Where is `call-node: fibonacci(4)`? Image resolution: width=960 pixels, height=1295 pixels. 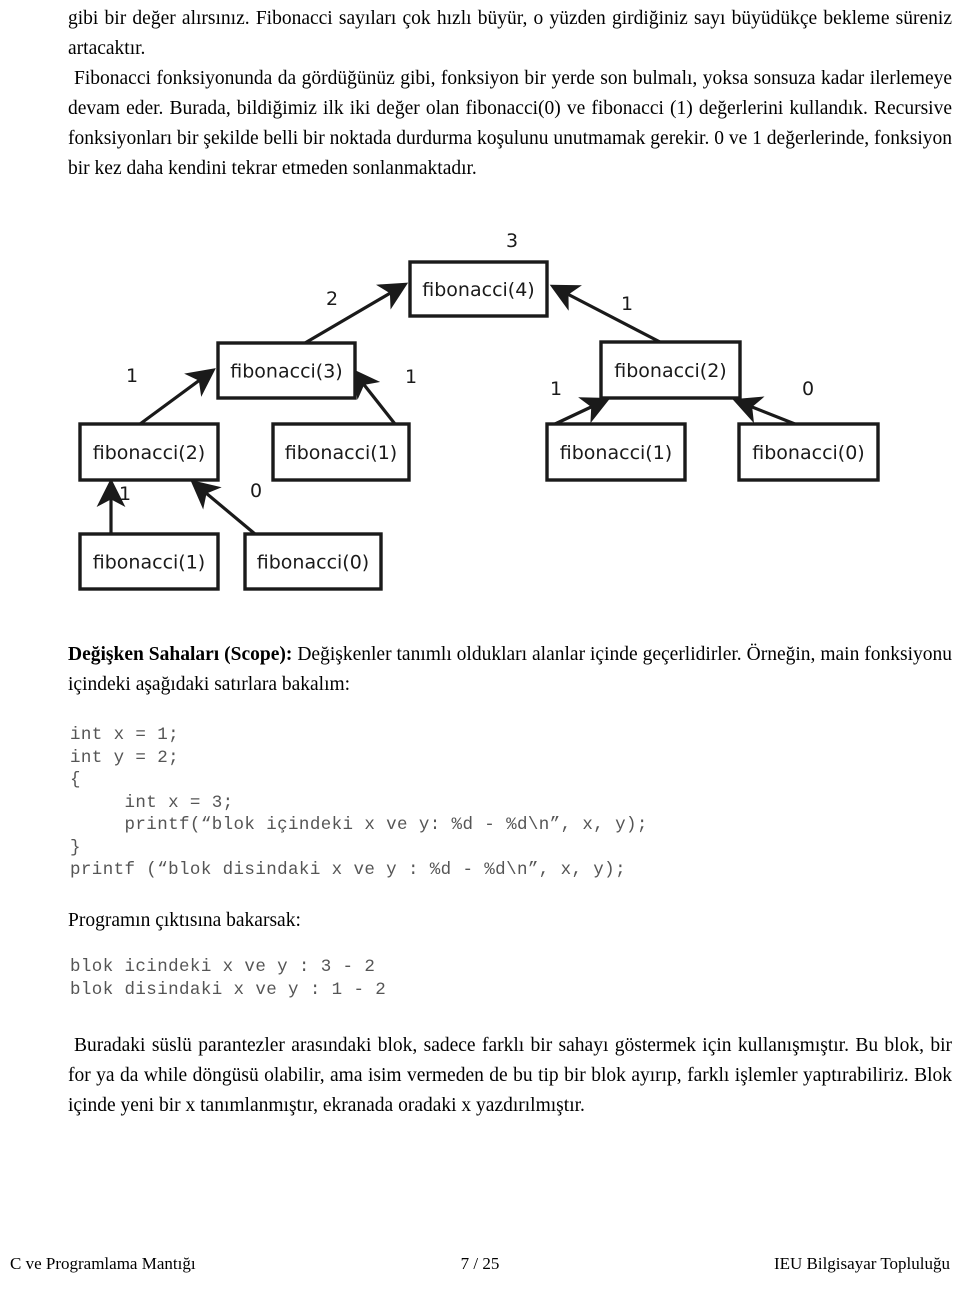
call-node: fibonacci(4) is located at coordinates (478, 289).